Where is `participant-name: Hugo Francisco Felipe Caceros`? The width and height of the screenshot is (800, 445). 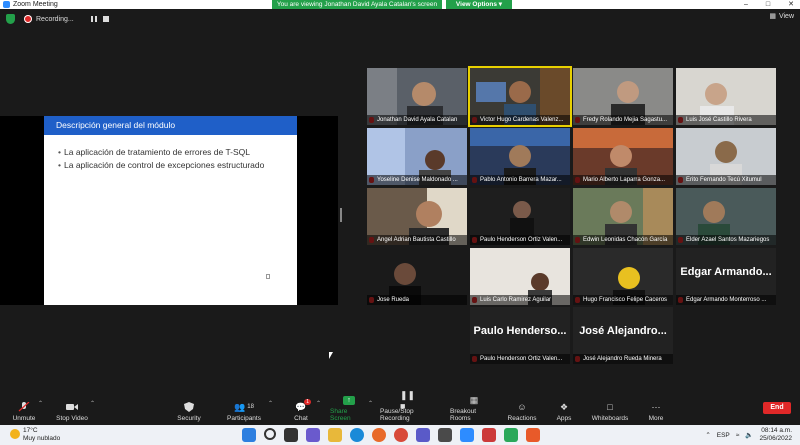
participant-name: Hugo Francisco Felipe Caceros is located at coordinates (623, 300).